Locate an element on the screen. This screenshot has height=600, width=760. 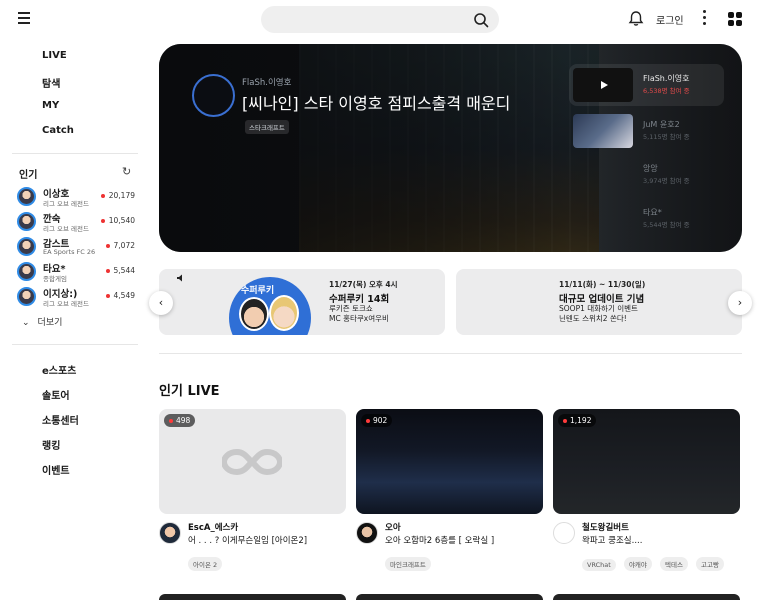
nav-explore: 탐색 is located at coordinates (51, 82).